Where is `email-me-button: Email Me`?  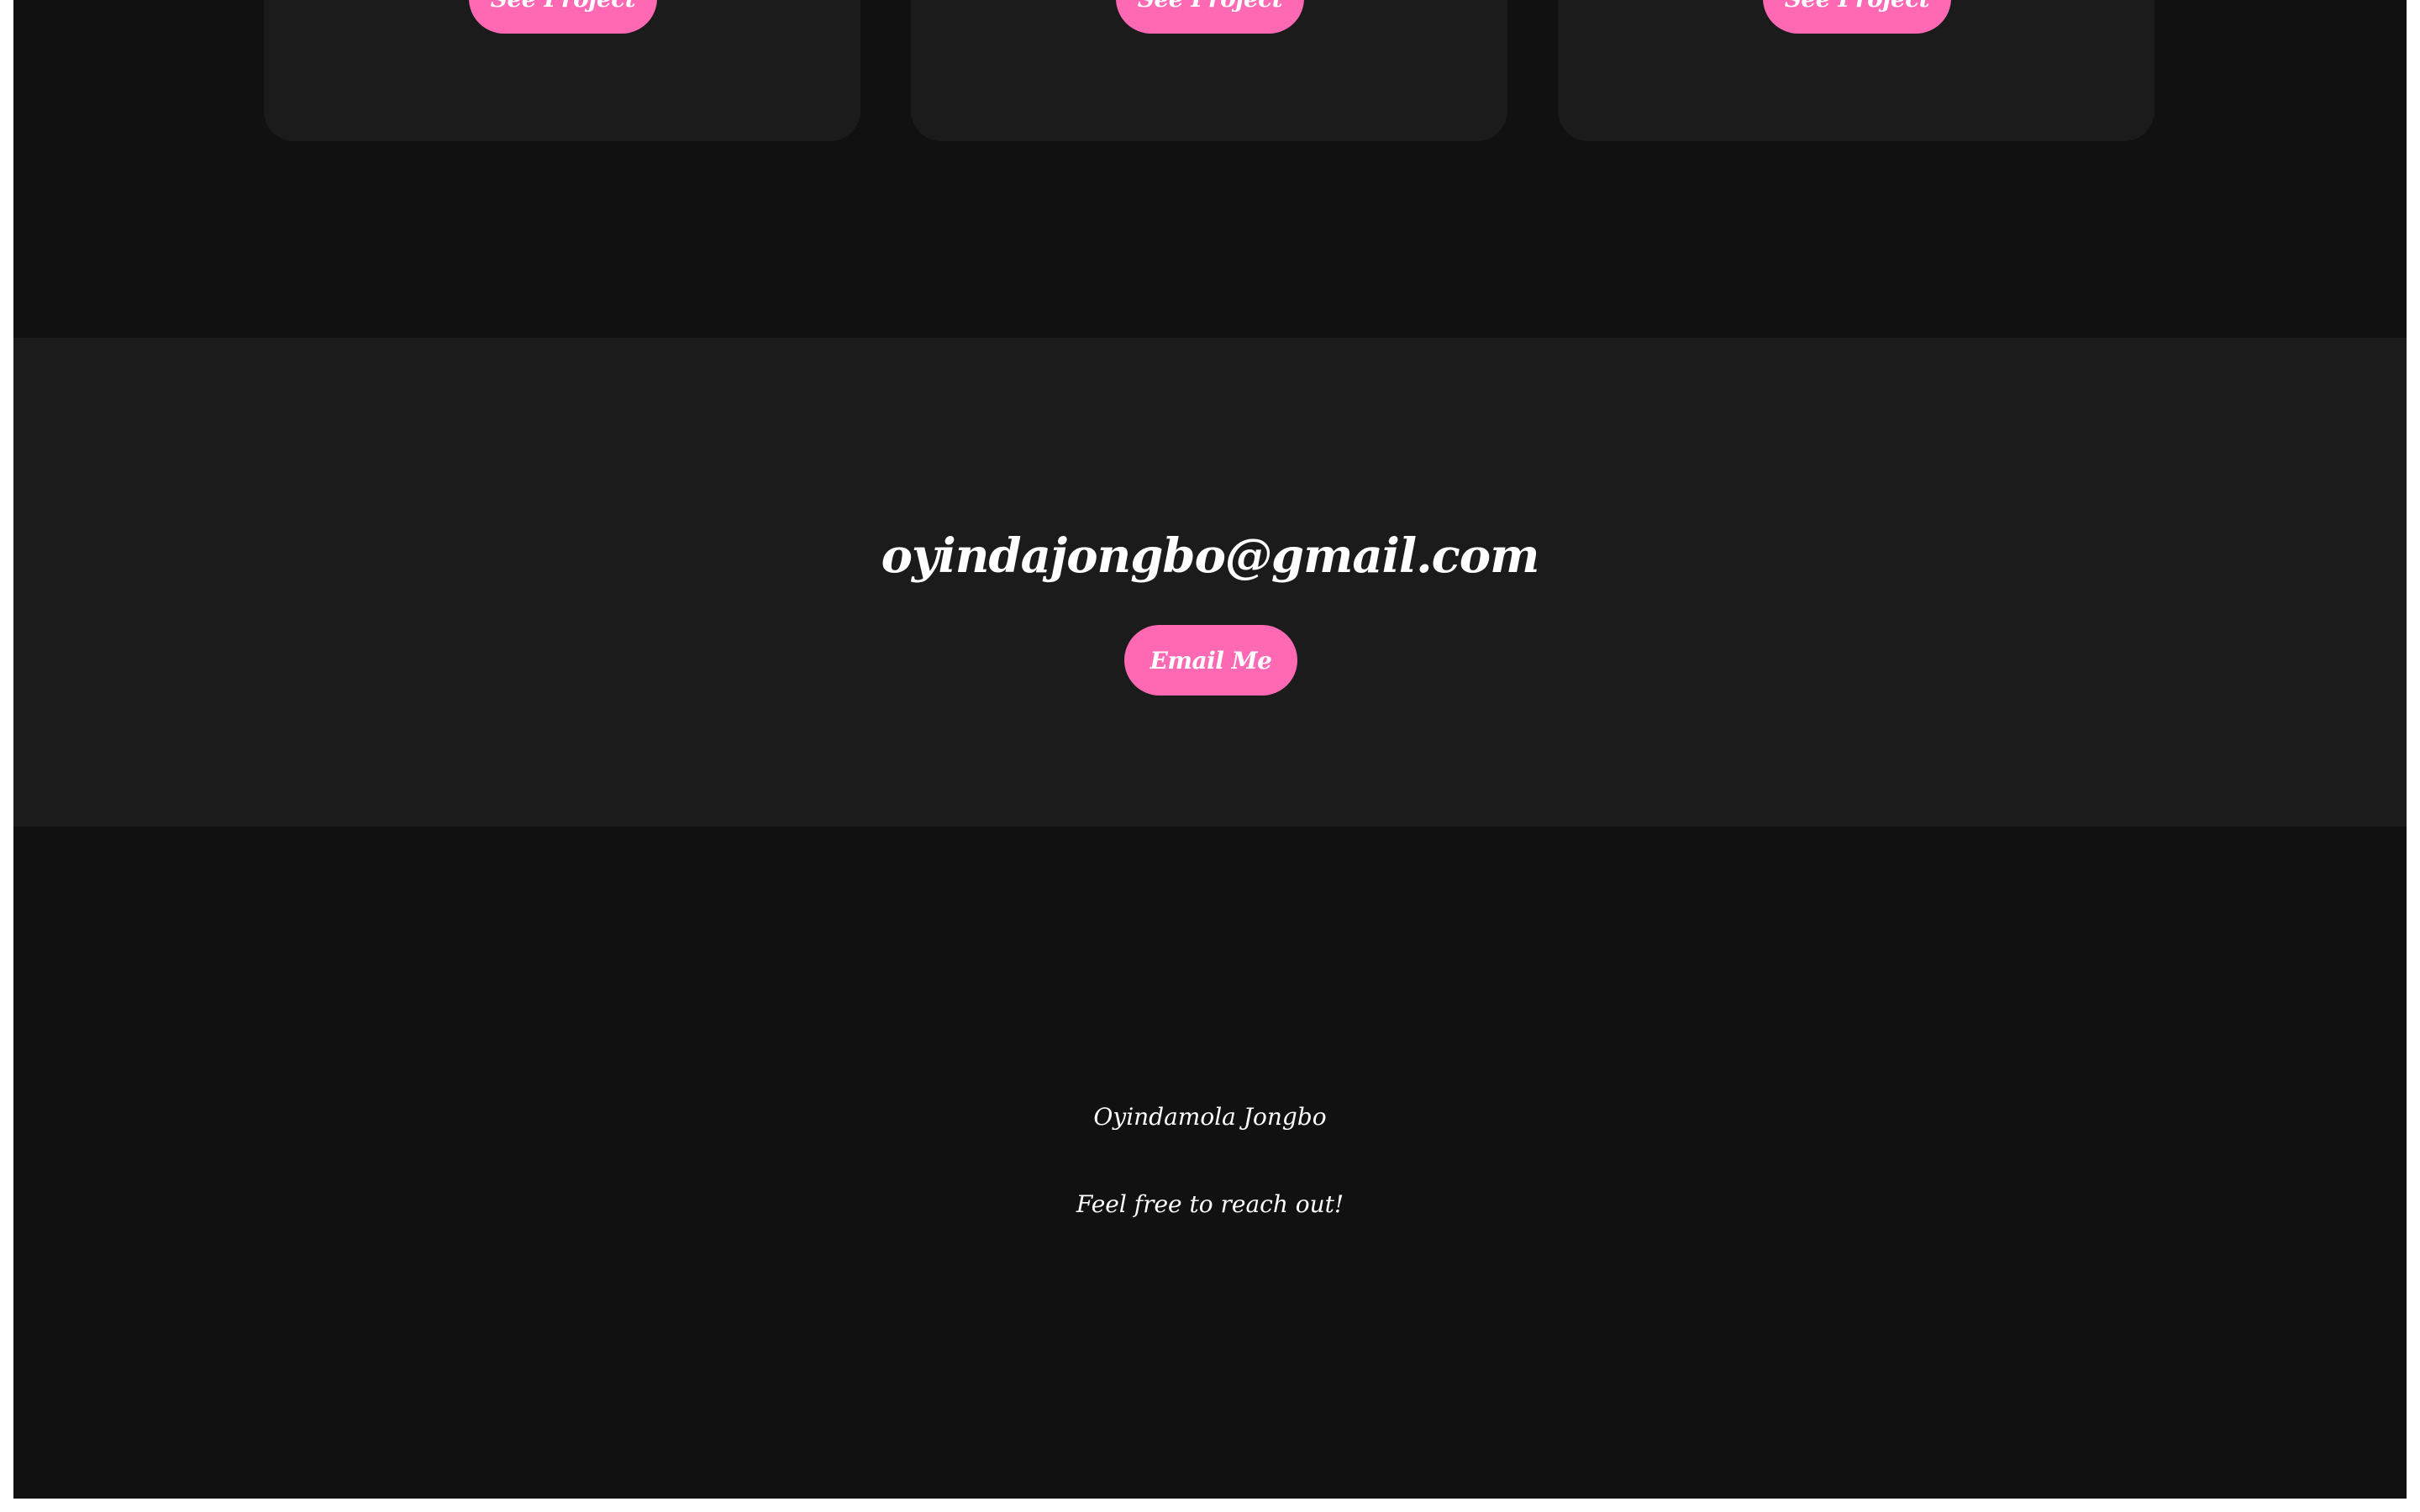
email-me-button: Email Me is located at coordinates (1210, 660).